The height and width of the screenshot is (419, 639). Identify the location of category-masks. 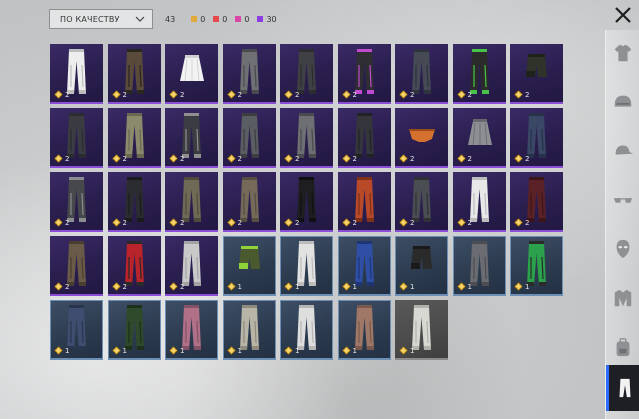
(623, 249).